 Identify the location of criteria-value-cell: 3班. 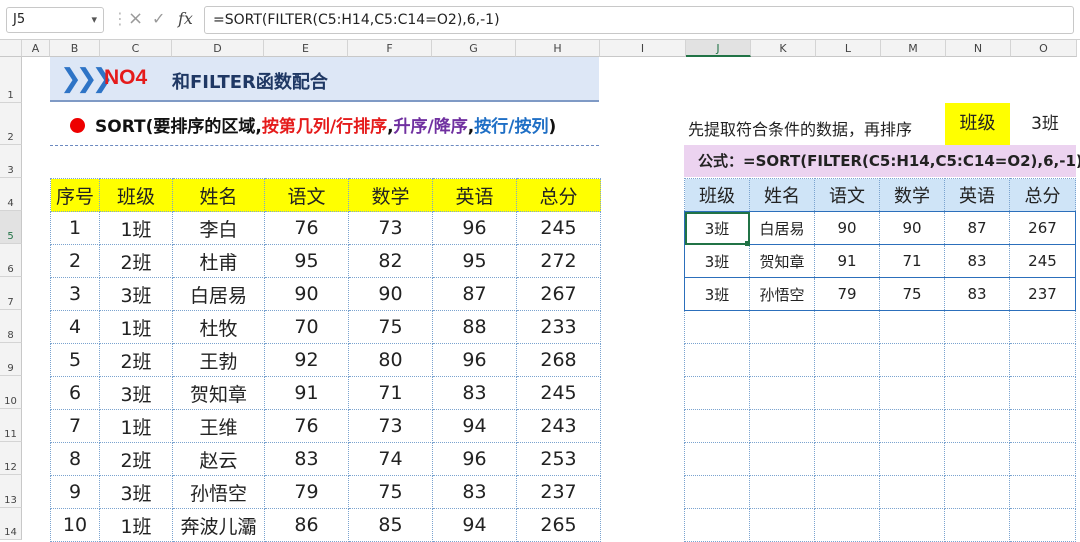
(1045, 124).